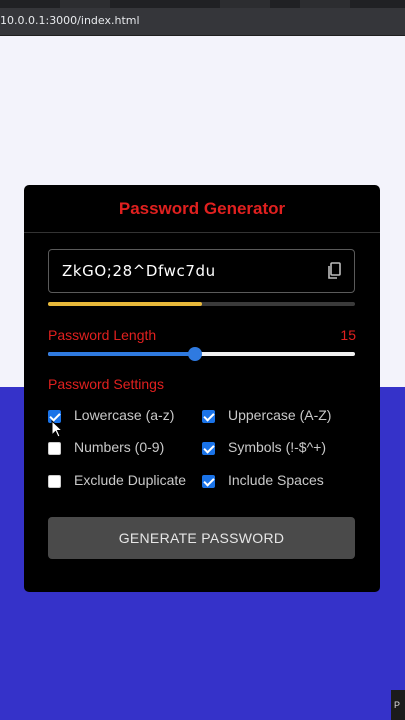 The width and height of the screenshot is (405, 720). Describe the element at coordinates (208, 416) in the screenshot. I see `uppercase-checkbox` at that location.